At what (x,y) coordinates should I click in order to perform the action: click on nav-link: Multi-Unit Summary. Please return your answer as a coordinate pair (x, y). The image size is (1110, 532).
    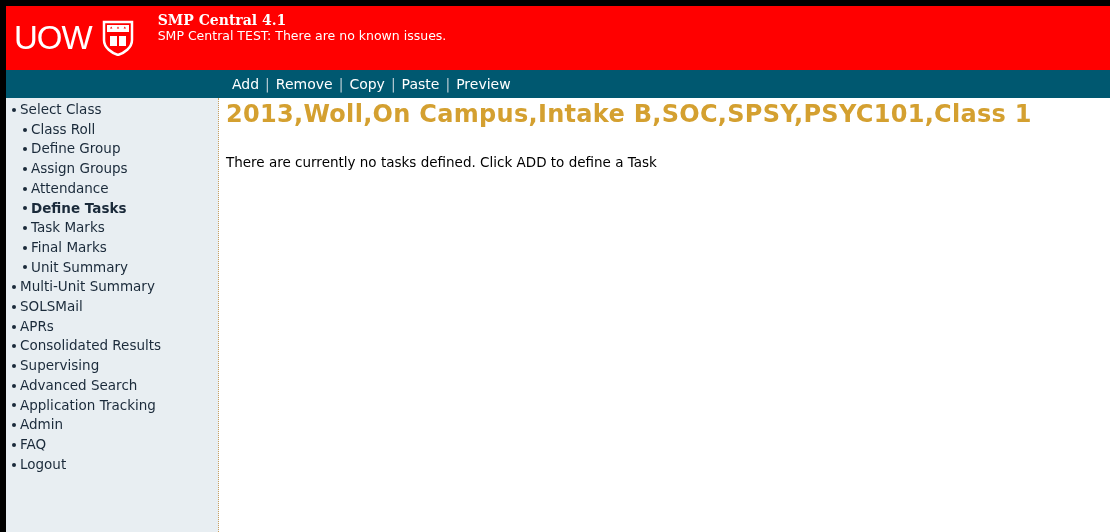
    Looking at the image, I should click on (87, 287).